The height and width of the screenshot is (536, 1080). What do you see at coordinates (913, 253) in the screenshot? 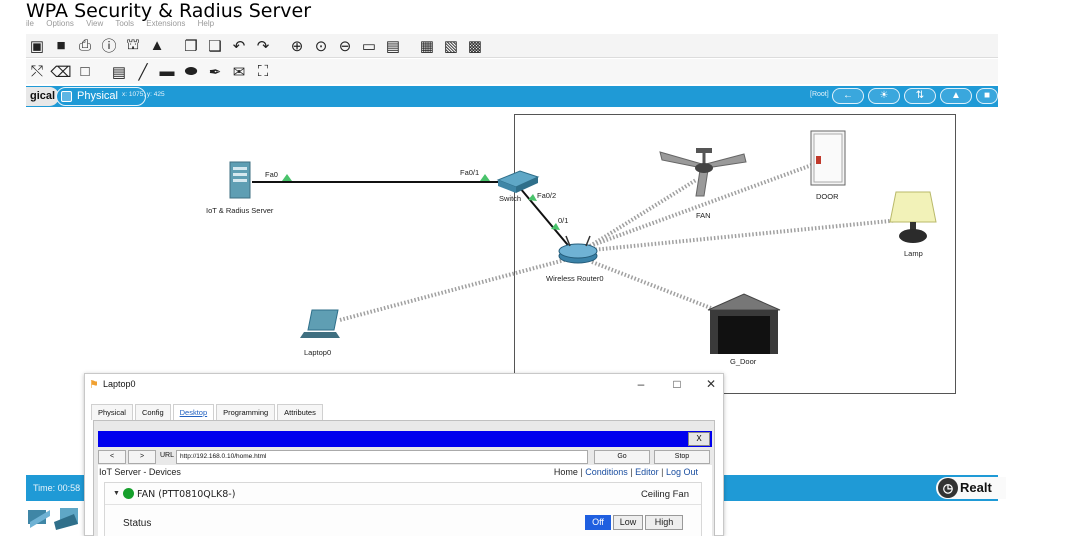
I see `device-label-lamp: Lamp` at bounding box center [913, 253].